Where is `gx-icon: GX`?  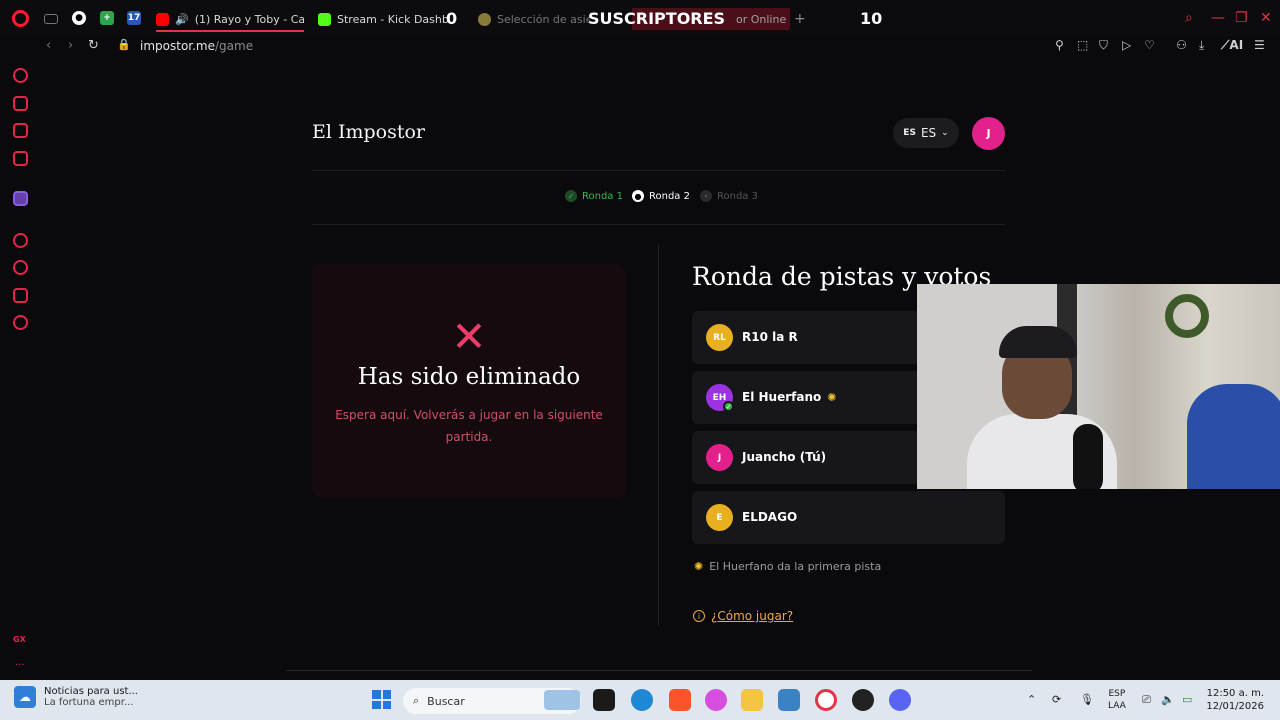 gx-icon: GX is located at coordinates (19, 639).